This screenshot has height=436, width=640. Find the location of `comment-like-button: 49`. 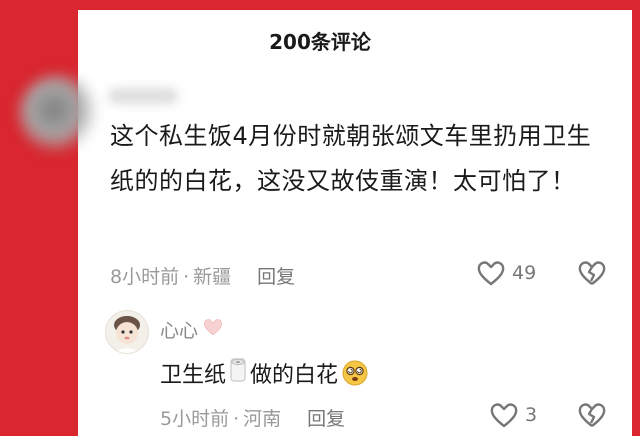

comment-like-button: 49 is located at coordinates (506, 273).